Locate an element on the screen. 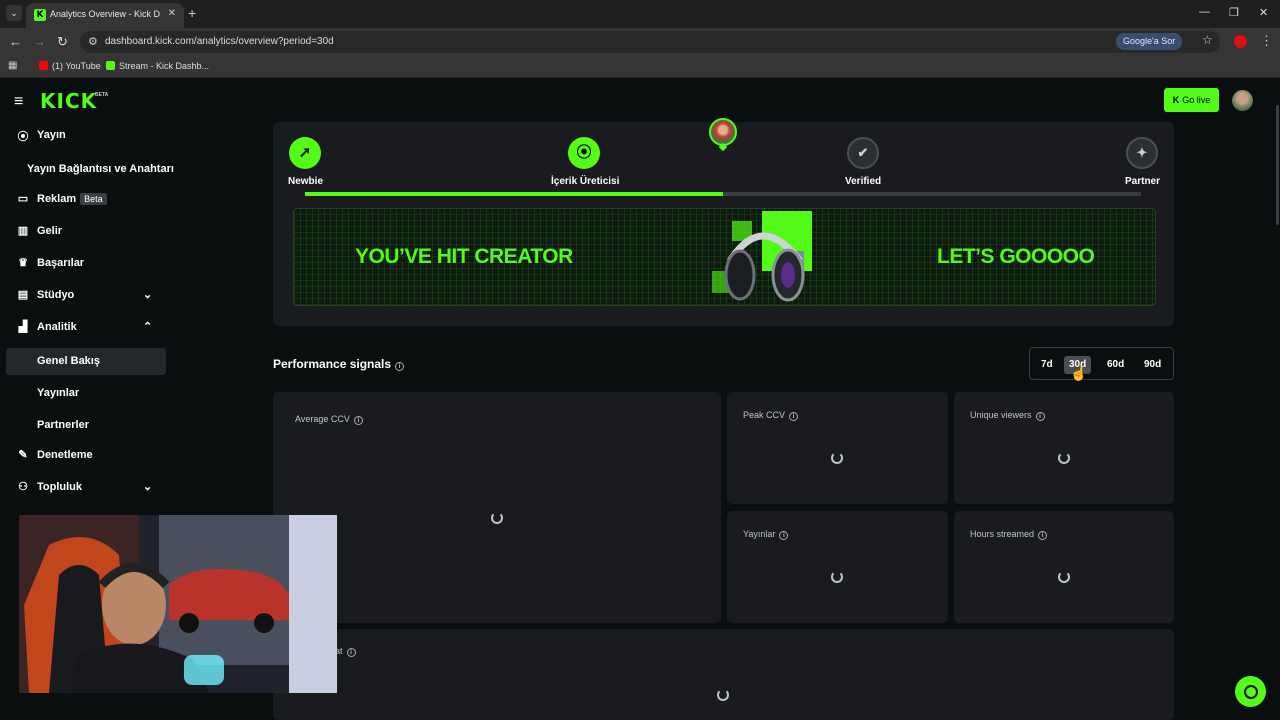 This screenshot has height=720, width=1280. panel-title-text: Average CCV is located at coordinates (322, 419).